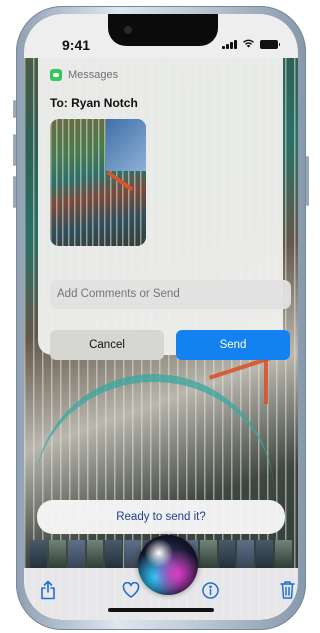 This screenshot has height=633, width=320. What do you see at coordinates (76, 45) in the screenshot?
I see `status-time: 9:41` at bounding box center [76, 45].